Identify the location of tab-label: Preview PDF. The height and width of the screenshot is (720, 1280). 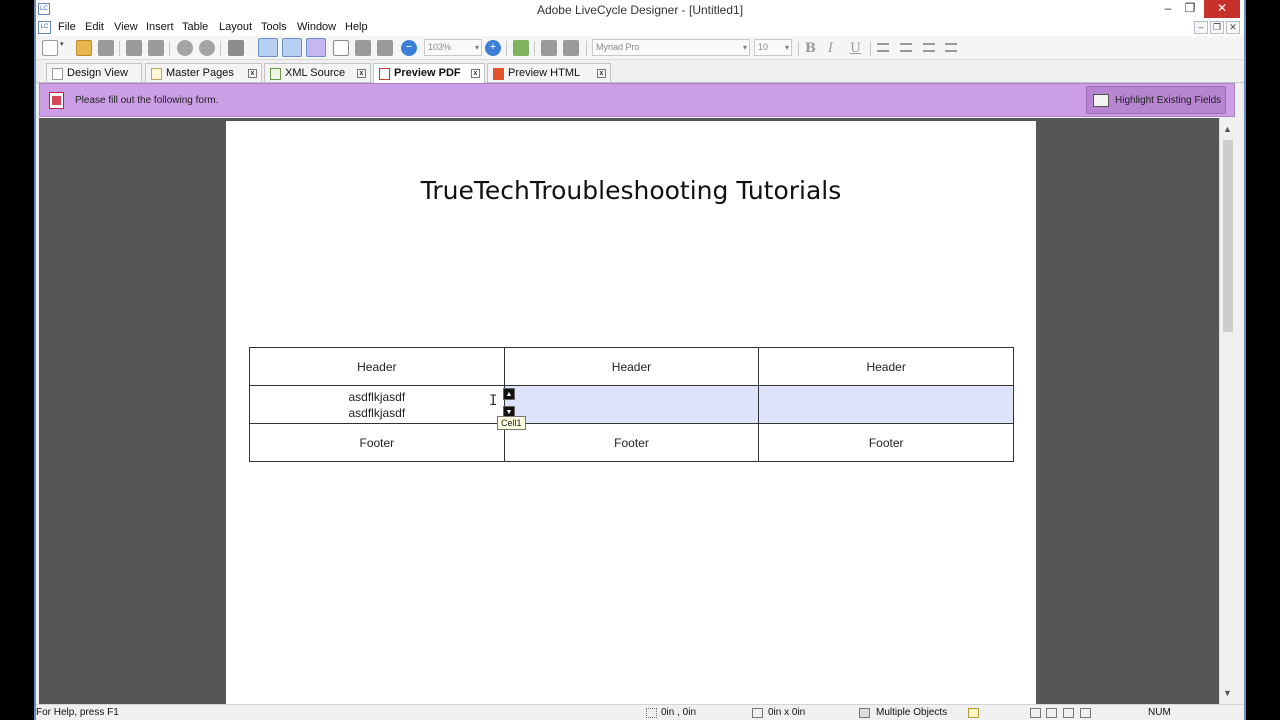
(427, 73).